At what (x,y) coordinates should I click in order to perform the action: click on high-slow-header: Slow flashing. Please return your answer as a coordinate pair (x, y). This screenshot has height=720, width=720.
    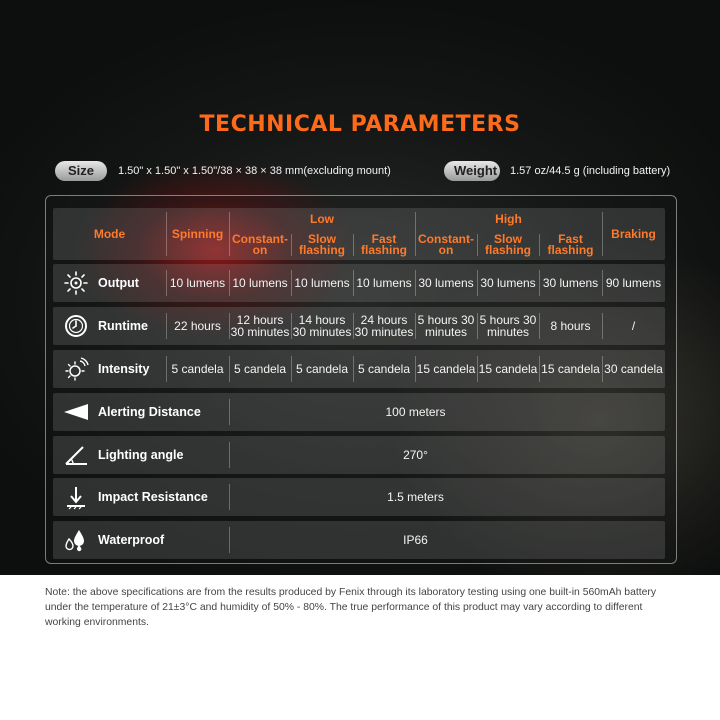
    Looking at the image, I should click on (507, 244).